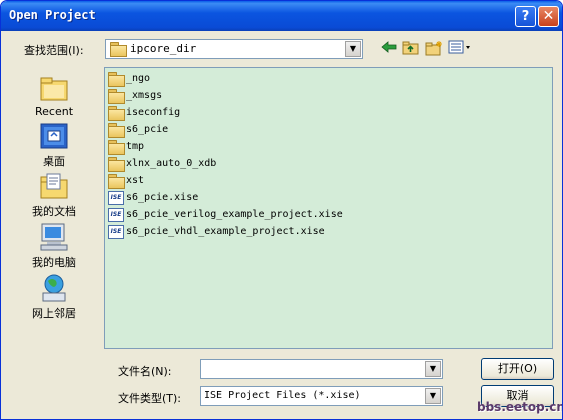 The height and width of the screenshot is (420, 563). What do you see at coordinates (54, 288) in the screenshot?
I see `network-places-icon` at bounding box center [54, 288].